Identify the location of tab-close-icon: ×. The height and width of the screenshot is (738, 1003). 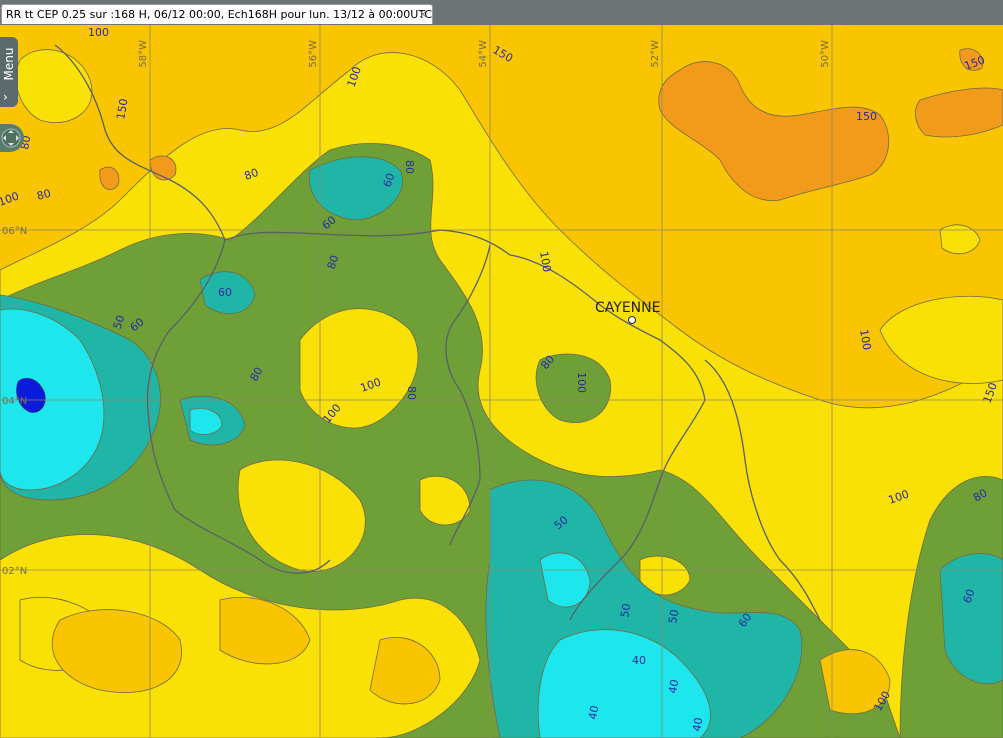
(423, 14).